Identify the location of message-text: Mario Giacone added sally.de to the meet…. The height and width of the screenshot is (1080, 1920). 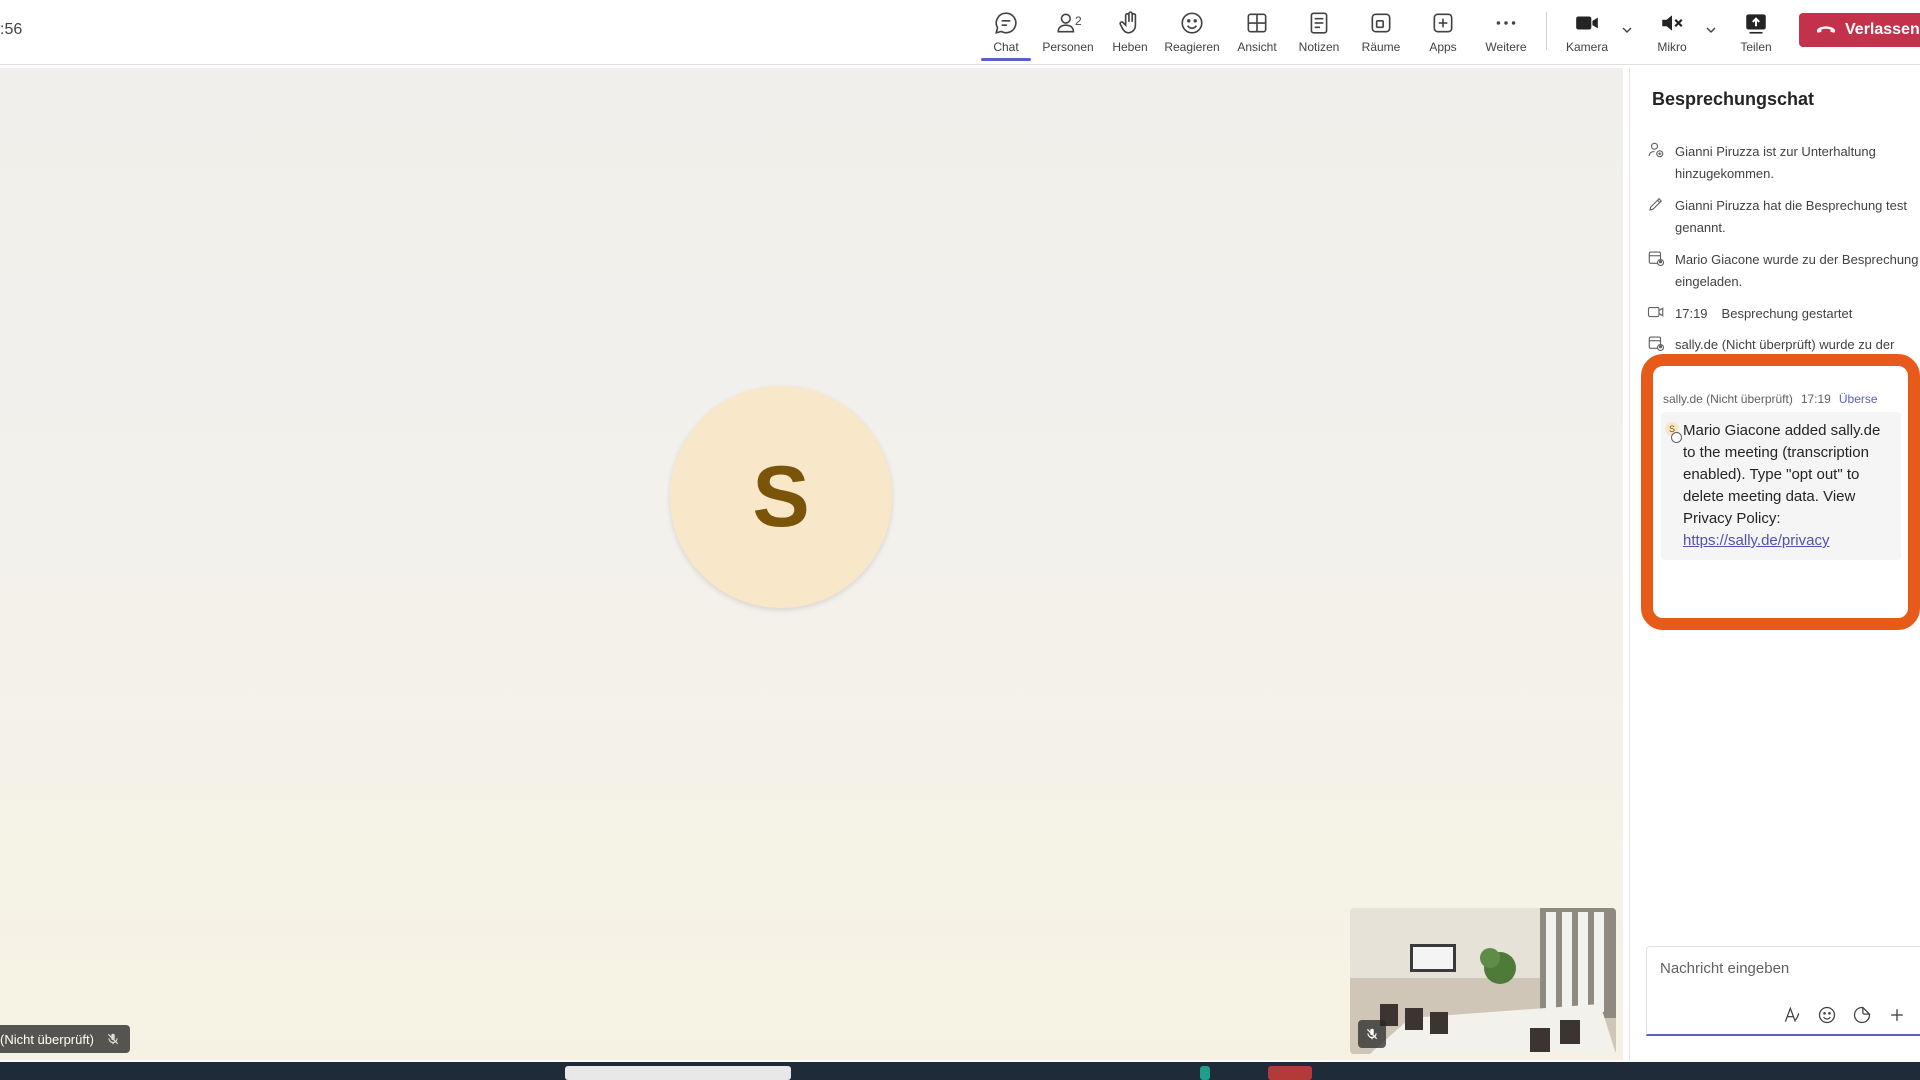
(1789, 486).